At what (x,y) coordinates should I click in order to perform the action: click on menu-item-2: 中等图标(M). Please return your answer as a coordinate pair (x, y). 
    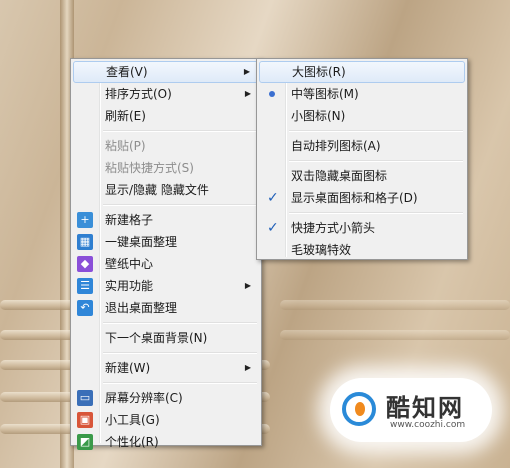
    Looking at the image, I should click on (362, 94).